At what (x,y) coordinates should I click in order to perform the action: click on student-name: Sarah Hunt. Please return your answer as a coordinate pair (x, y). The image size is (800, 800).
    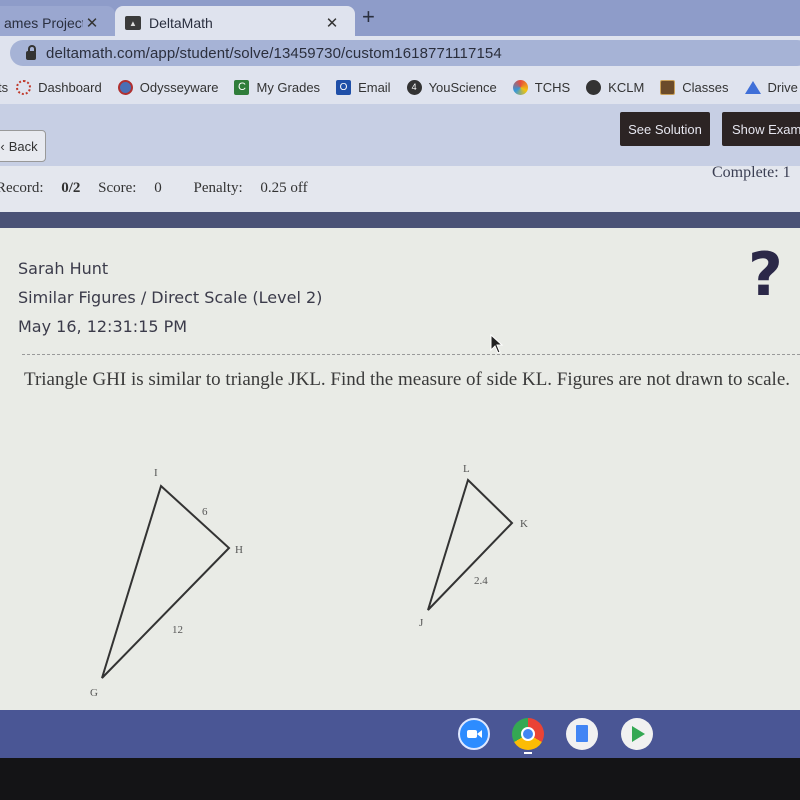
    Looking at the image, I should click on (63, 268).